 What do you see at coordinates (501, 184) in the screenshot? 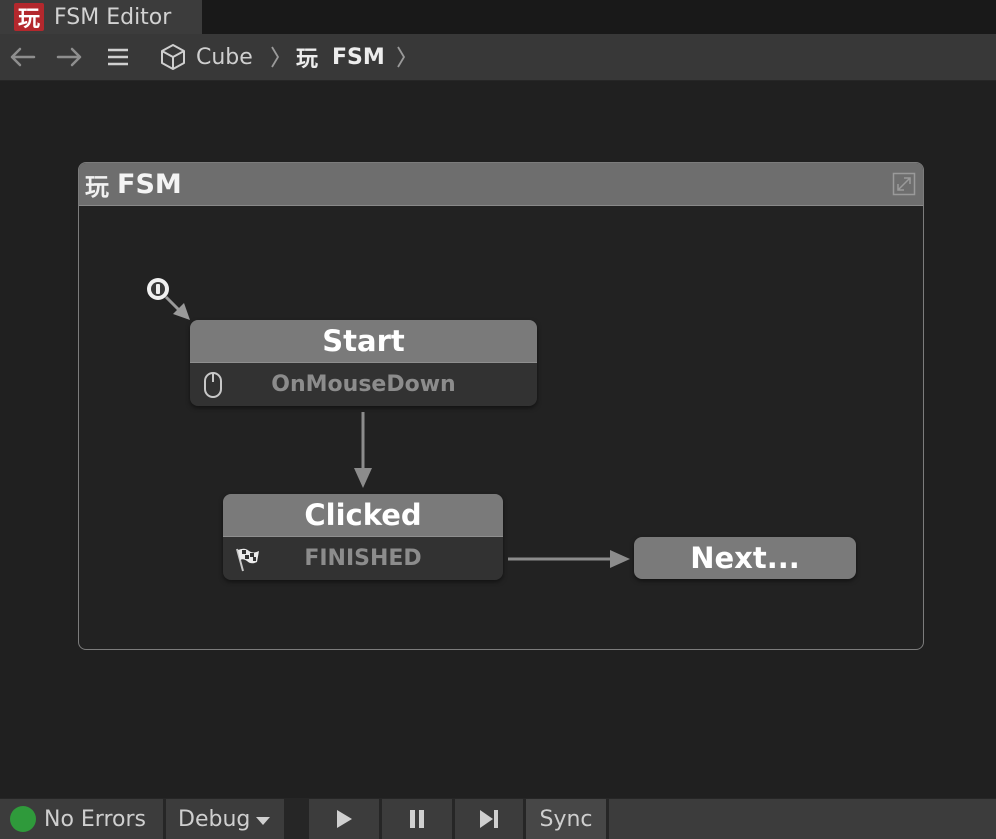
I see `fsm-group-header: 玩 FSM` at bounding box center [501, 184].